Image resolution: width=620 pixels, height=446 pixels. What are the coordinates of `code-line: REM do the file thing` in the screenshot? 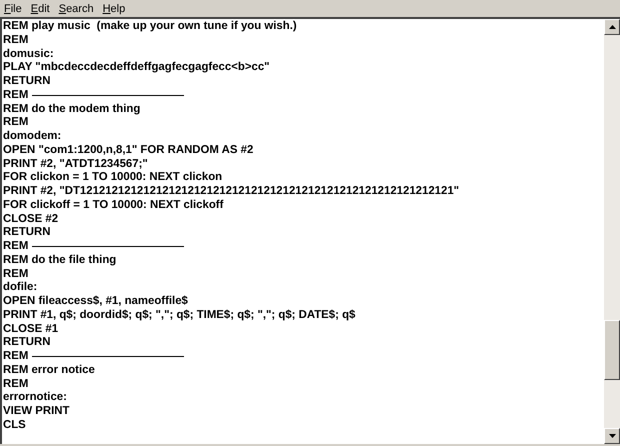 It's located at (59, 261).